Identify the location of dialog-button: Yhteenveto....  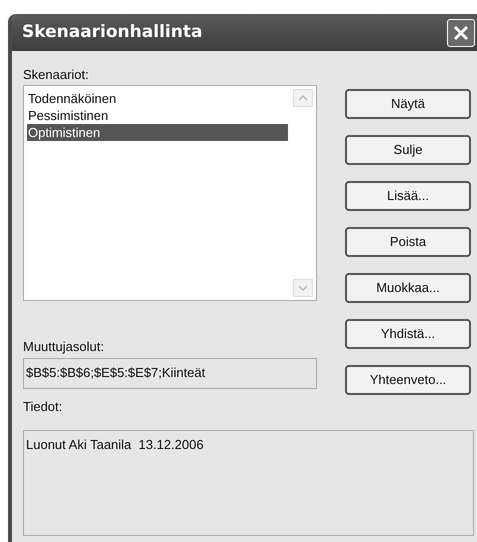
(408, 380).